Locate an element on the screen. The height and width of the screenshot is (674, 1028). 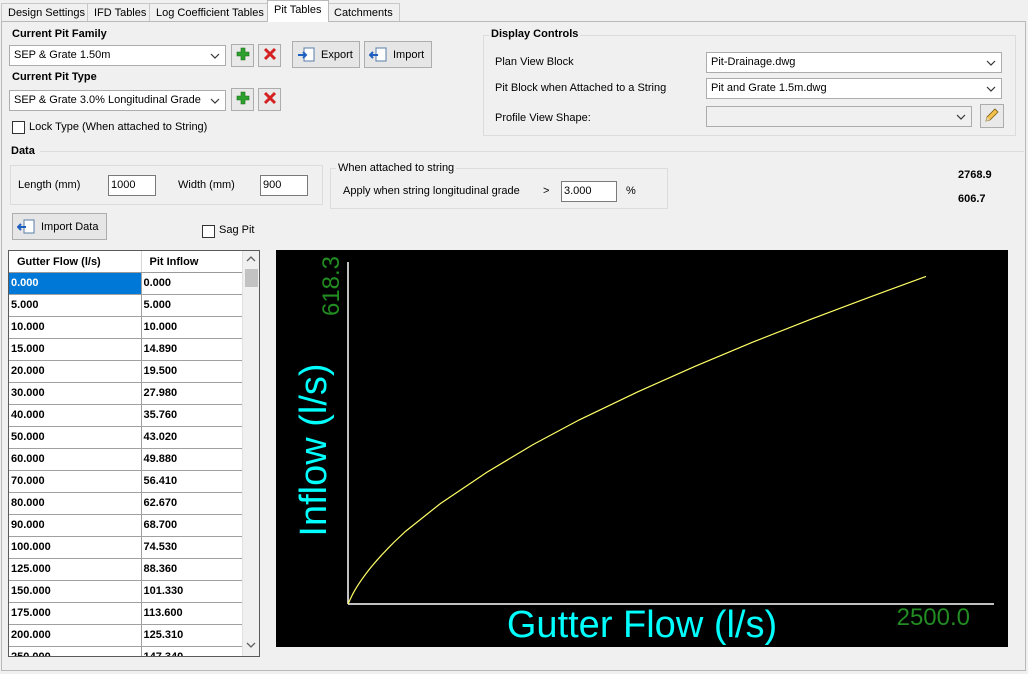
pit-type-select: SEP & Grate 3.0% Longitudinal Grade is located at coordinates (117, 100).